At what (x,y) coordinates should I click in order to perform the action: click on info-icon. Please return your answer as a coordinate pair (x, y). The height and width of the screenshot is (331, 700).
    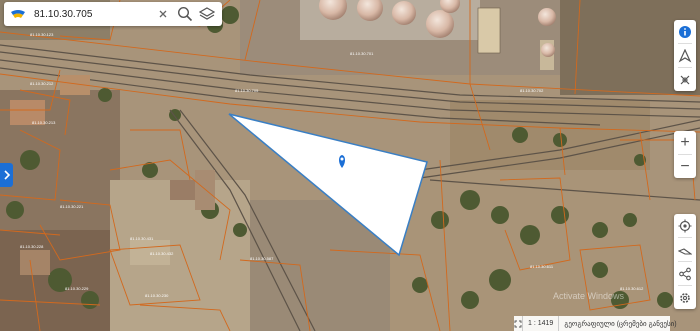
    Looking at the image, I should click on (685, 31).